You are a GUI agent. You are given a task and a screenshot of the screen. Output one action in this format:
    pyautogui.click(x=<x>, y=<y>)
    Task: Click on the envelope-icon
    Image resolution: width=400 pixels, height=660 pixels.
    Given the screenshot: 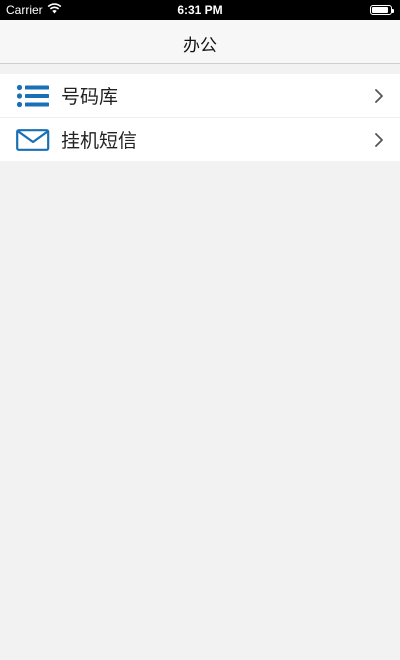 What is the action you would take?
    pyautogui.click(x=33, y=140)
    